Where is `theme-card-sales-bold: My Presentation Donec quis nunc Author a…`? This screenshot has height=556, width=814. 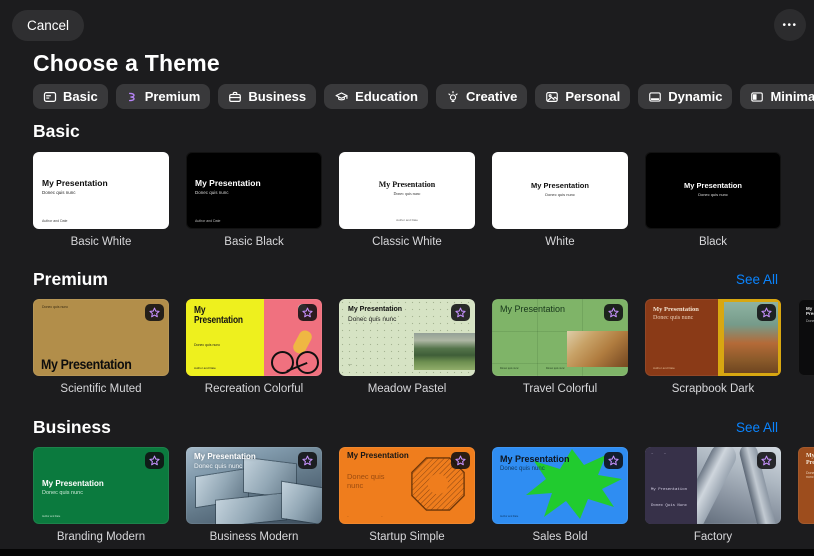
theme-card-sales-bold: My Presentation Donec quis nunc Author a… is located at coordinates (560, 495).